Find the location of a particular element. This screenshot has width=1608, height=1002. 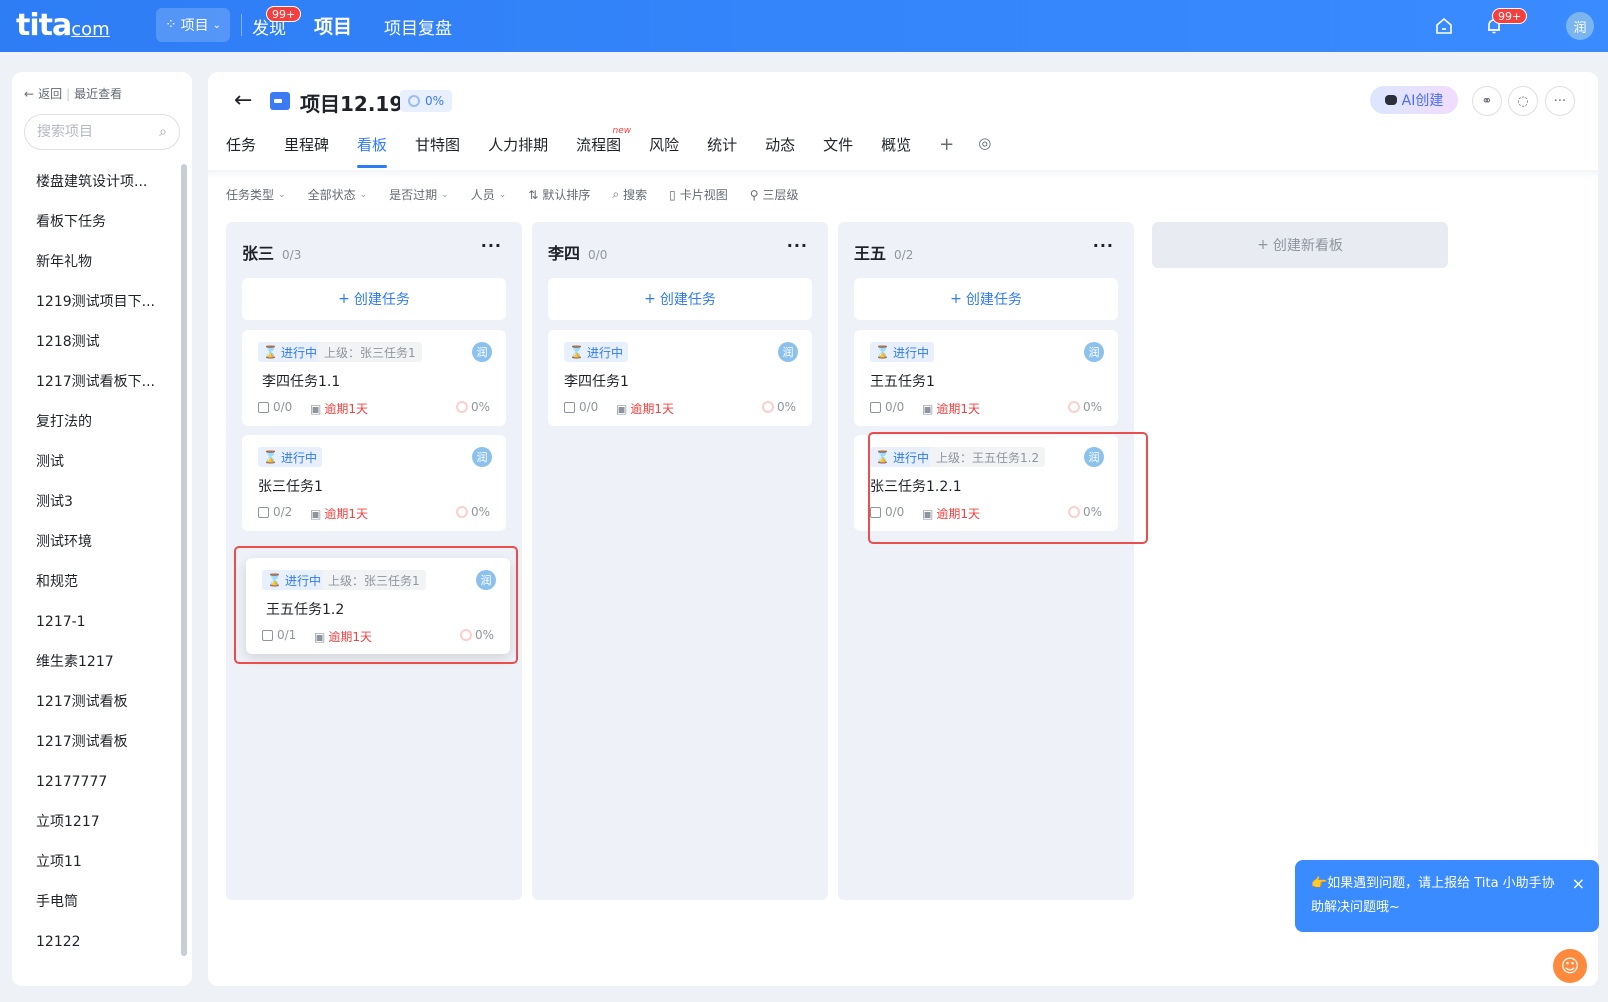

column-header: 张三 0/3 is located at coordinates (271, 252).